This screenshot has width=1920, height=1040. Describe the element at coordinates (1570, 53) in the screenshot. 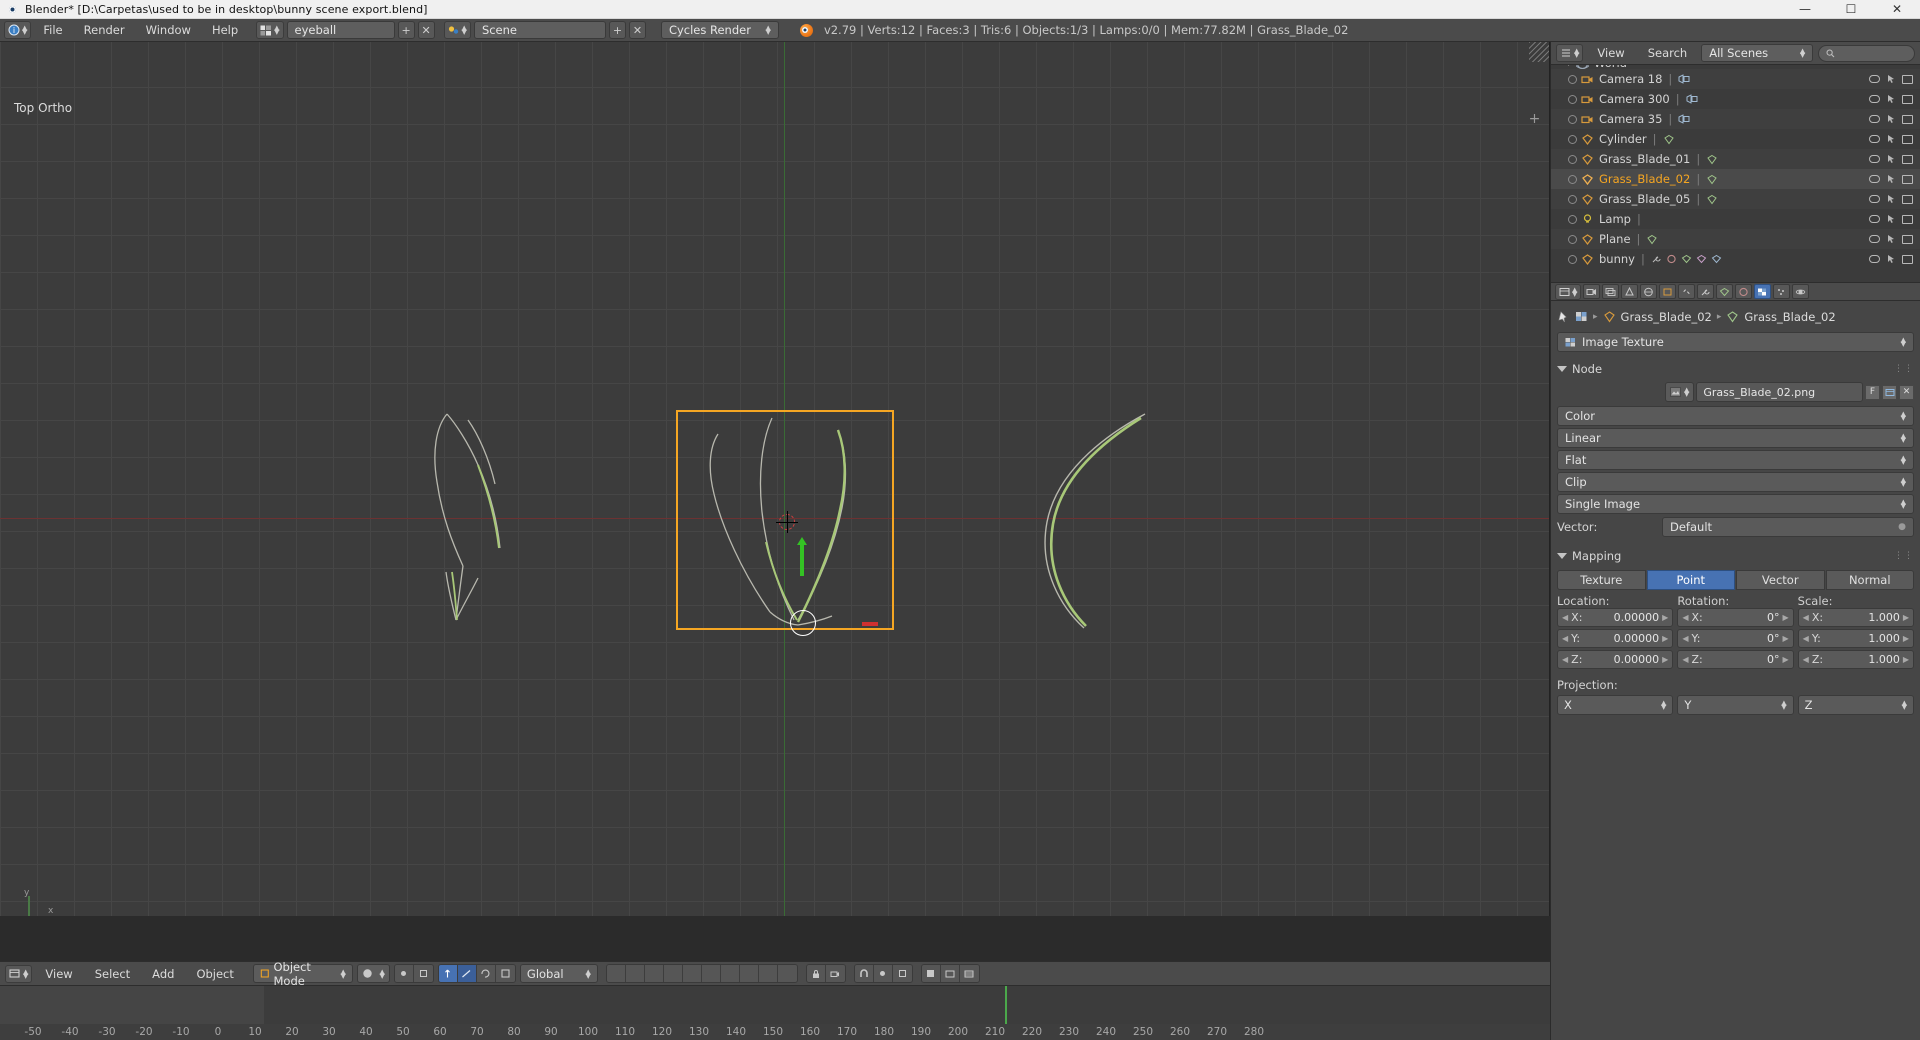

I see `editor-type-selector-outliner: ▲ ▼` at that location.